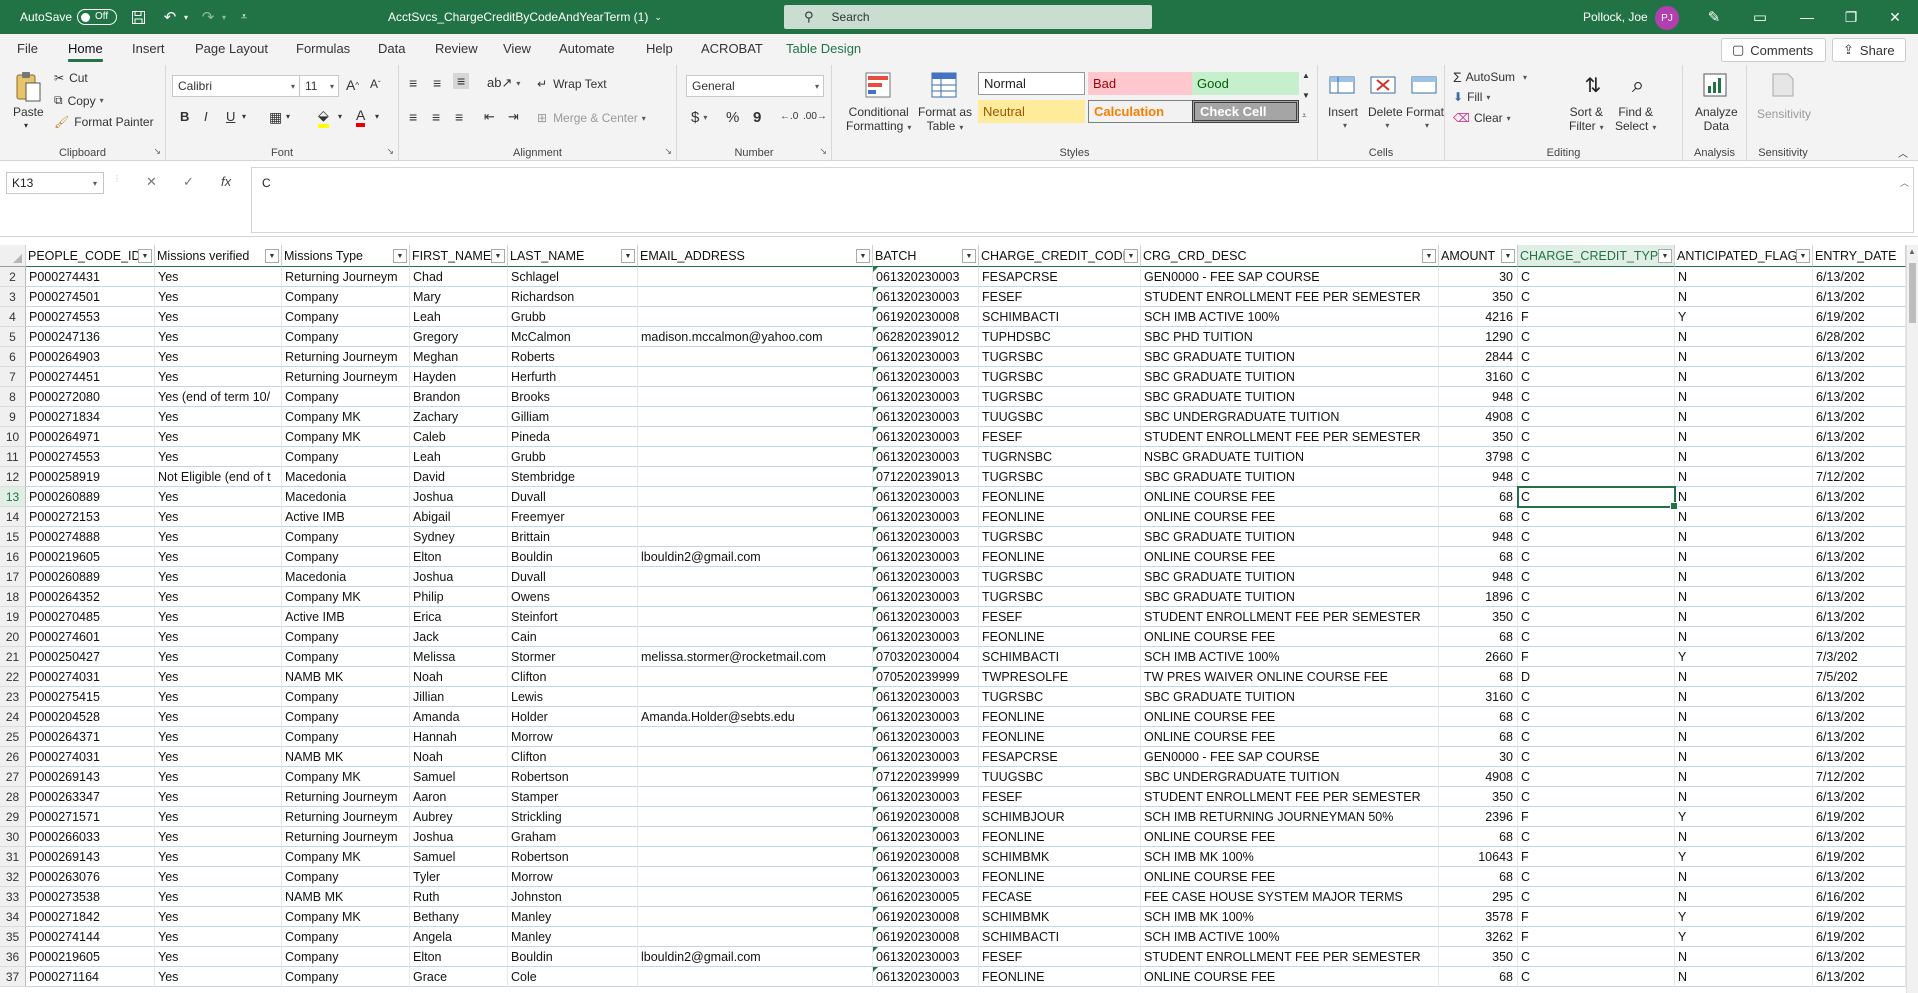 This screenshot has width=1918, height=993. What do you see at coordinates (361, 117) in the screenshot?
I see `font-color-icon: A` at bounding box center [361, 117].